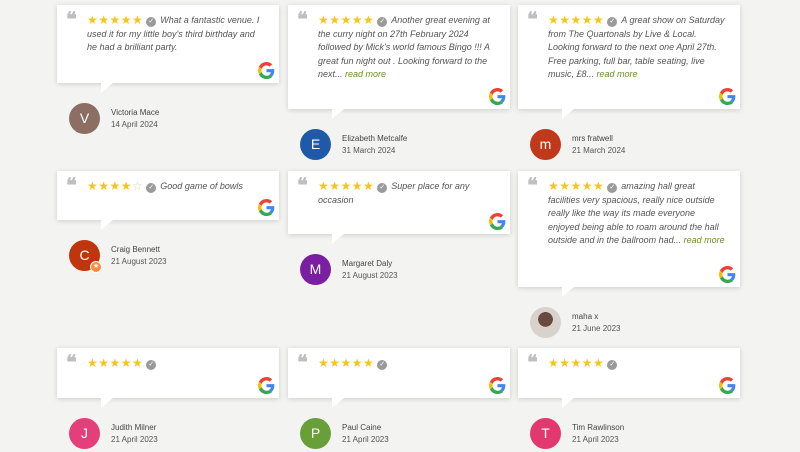  I want to click on review-text: ★★★★★ ✓ Super place for any occasion, so click(407, 193).